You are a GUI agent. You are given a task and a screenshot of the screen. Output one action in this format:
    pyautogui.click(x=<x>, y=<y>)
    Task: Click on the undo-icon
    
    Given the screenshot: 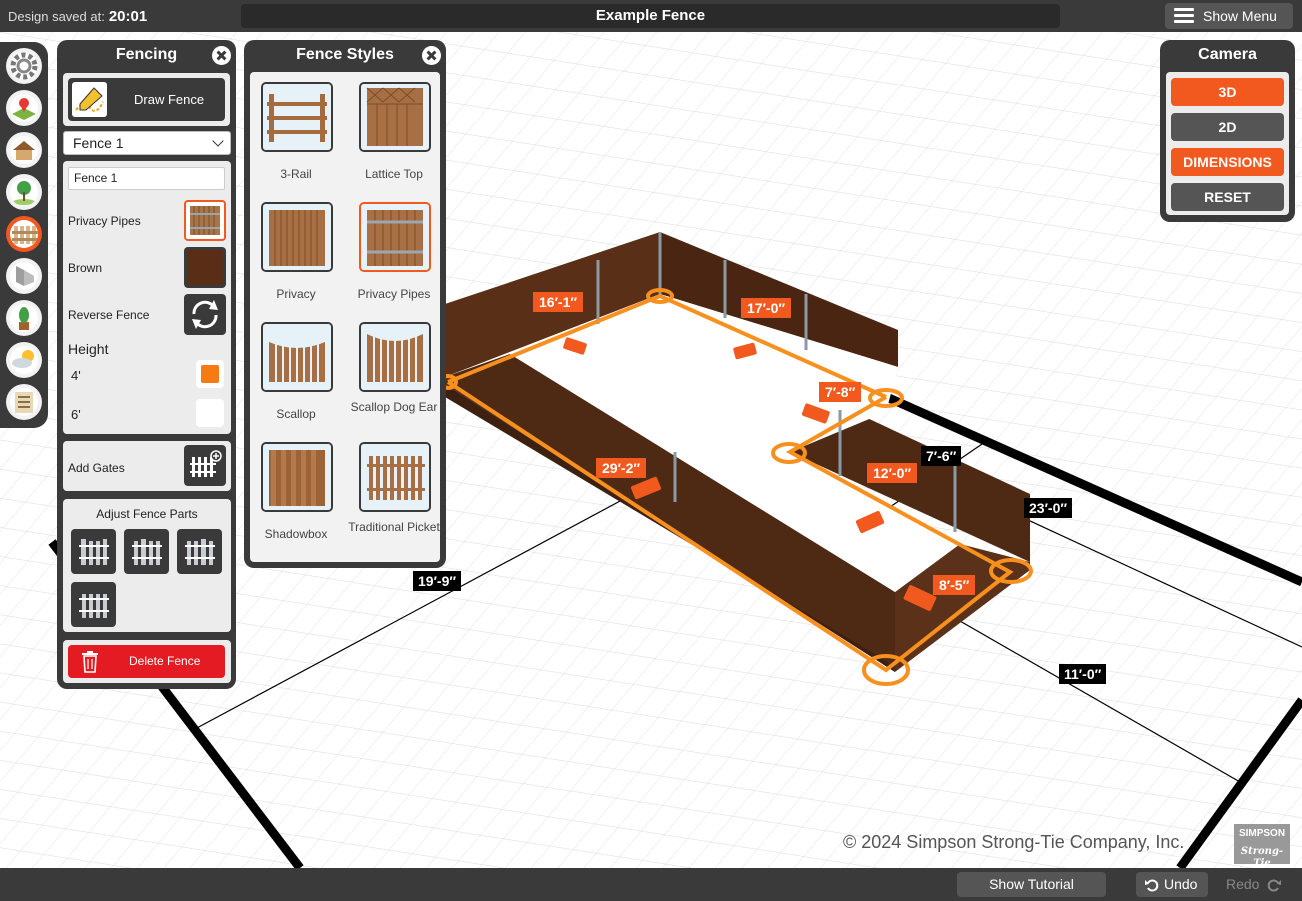 What is the action you would take?
    pyautogui.click(x=1152, y=885)
    